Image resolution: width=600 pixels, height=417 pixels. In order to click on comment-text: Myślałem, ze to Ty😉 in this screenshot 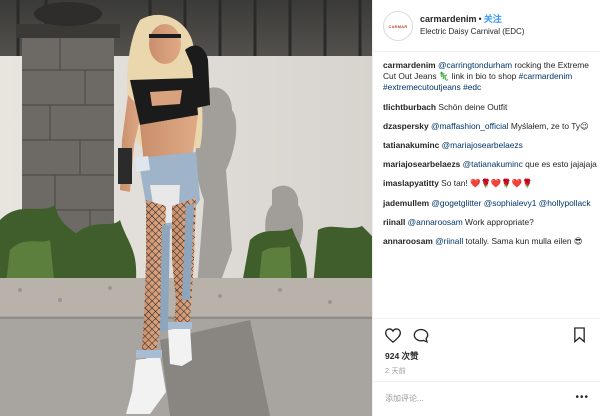, I will do `click(548, 125)`.